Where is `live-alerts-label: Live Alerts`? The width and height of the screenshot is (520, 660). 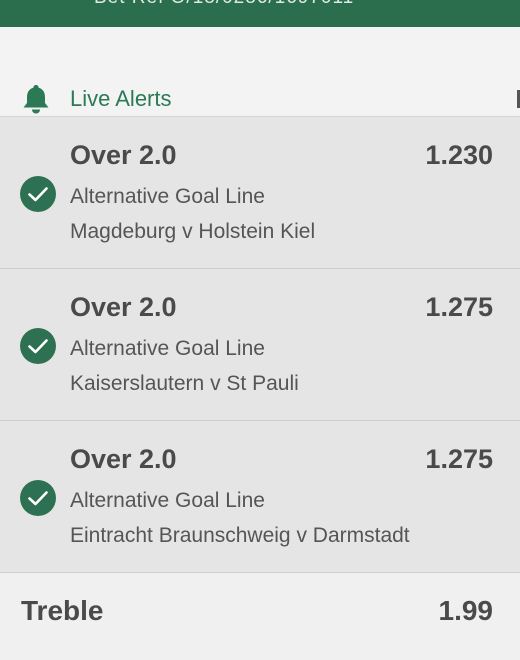 live-alerts-label: Live Alerts is located at coordinates (121, 98).